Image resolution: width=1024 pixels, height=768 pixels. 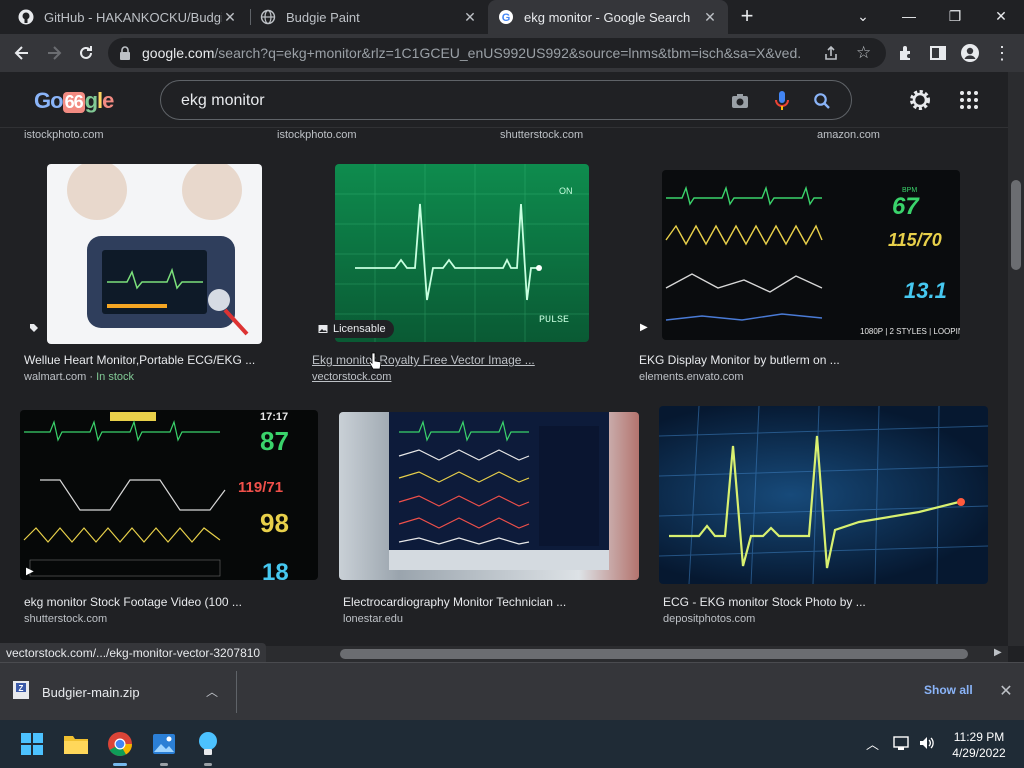 What do you see at coordinates (554, 320) in the screenshot?
I see `image-text-pulse: PULSE` at bounding box center [554, 320].